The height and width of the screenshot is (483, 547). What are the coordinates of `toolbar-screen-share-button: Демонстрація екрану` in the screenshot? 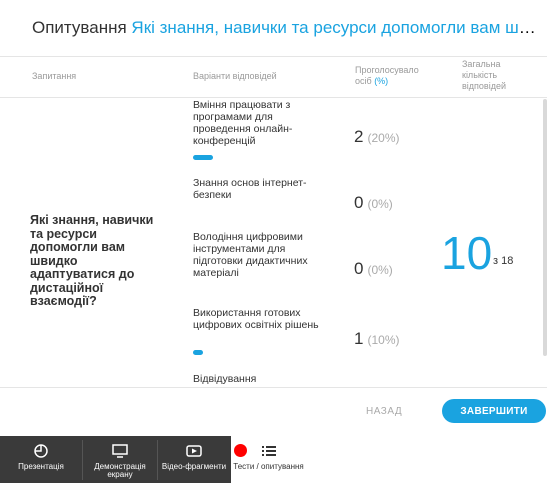 It's located at (120, 459).